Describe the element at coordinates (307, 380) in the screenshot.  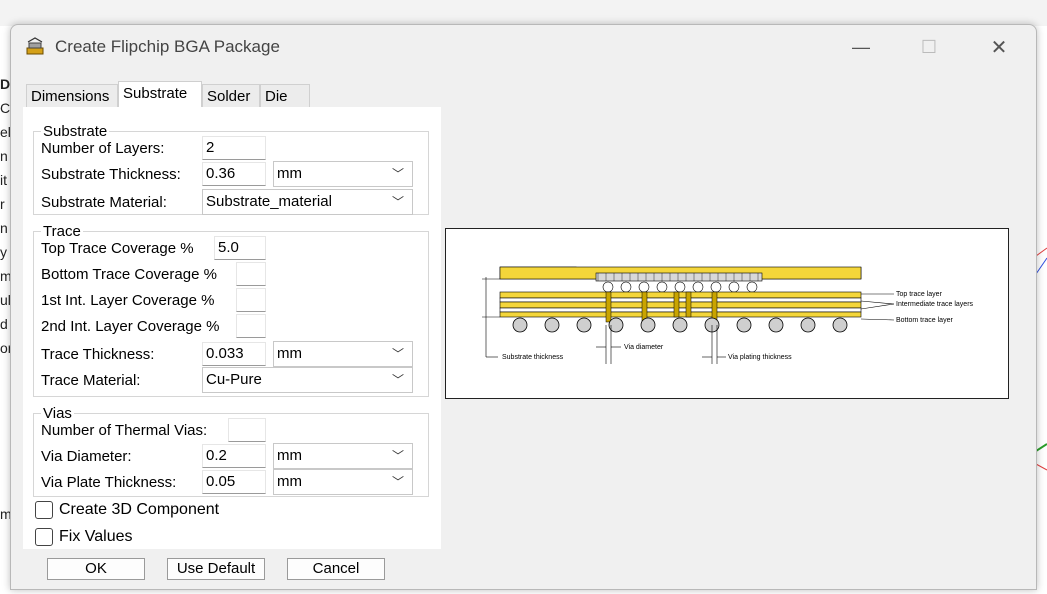
I see `trace-material-select: Cu-Pure ﹀` at that location.